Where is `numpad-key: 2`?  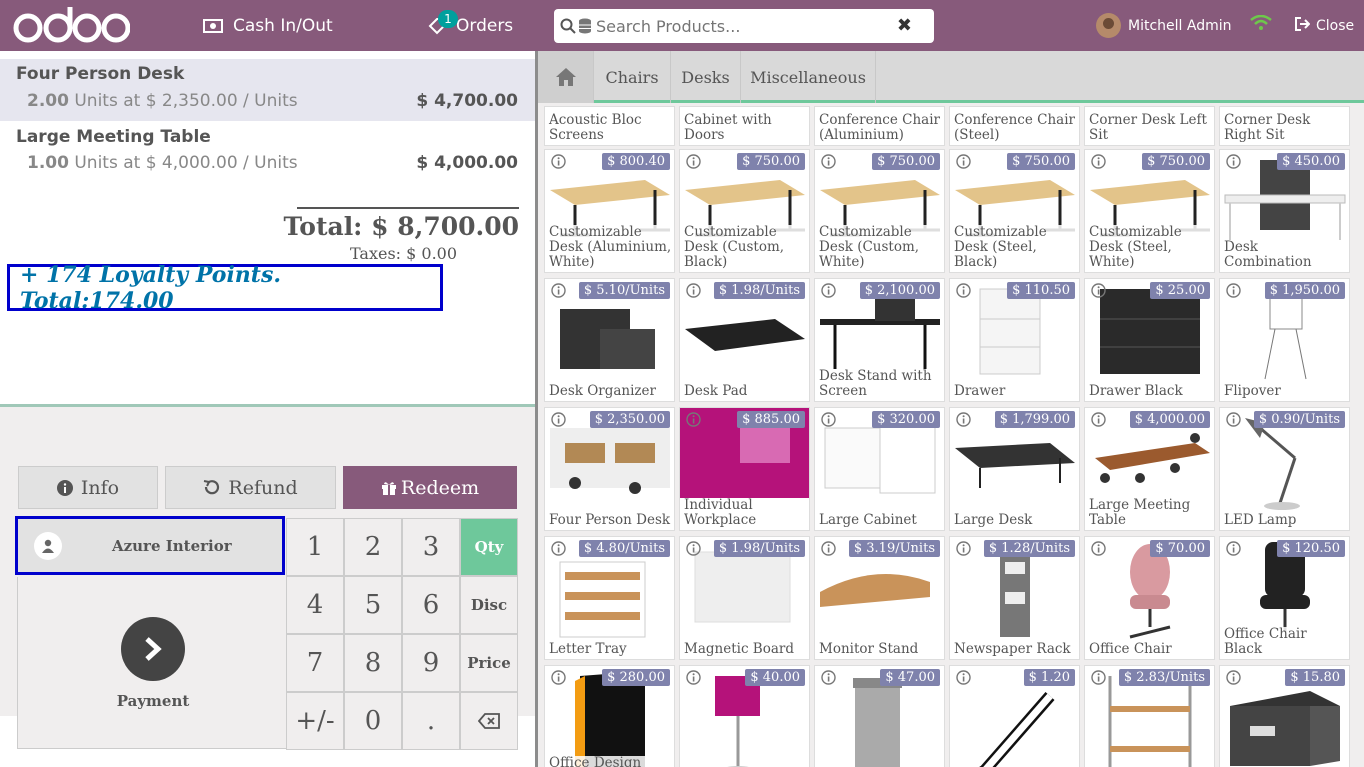 numpad-key: 2 is located at coordinates (373, 547).